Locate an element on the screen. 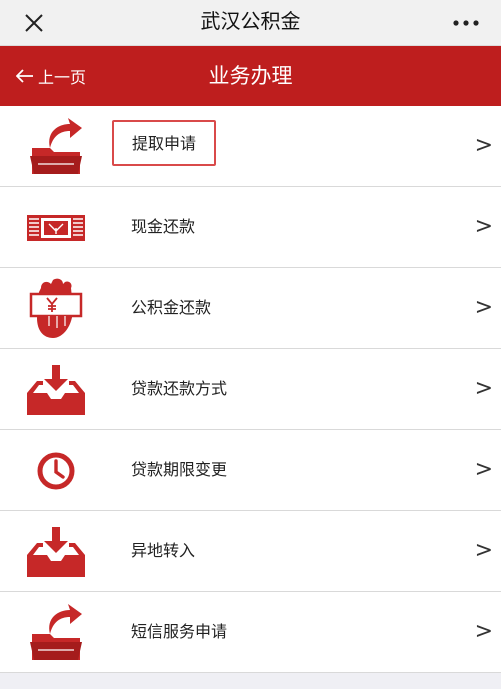  menu-item-label: 贷款期限变更 is located at coordinates (179, 469).